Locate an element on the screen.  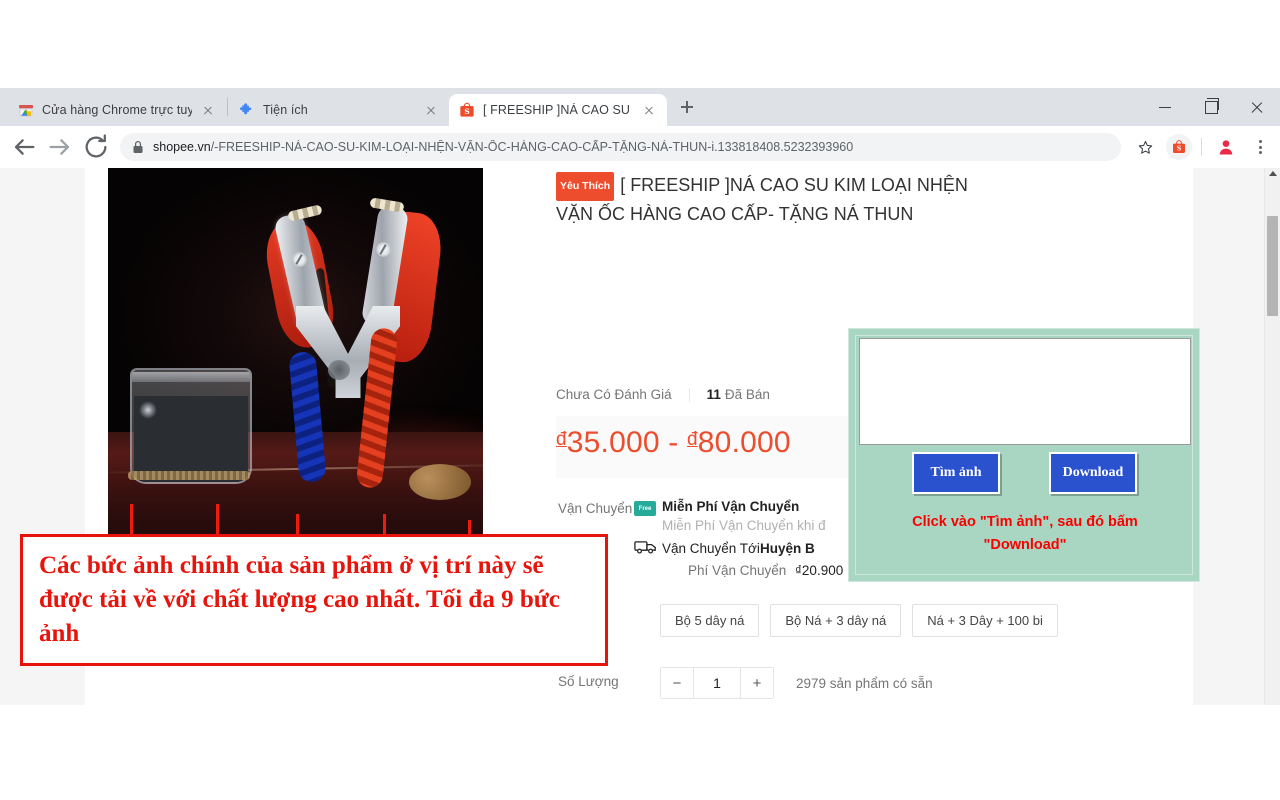
image-url-textarea is located at coordinates (1025, 391).